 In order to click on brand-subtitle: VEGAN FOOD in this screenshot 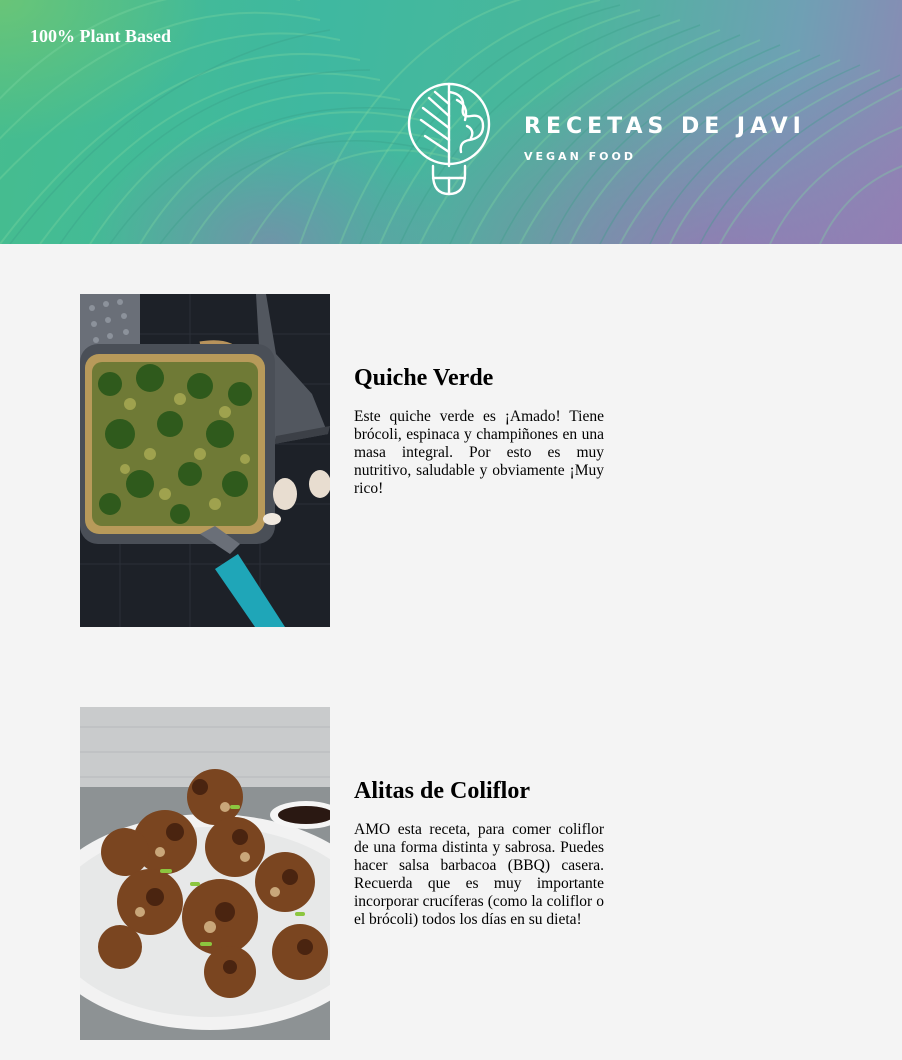, I will do `click(580, 156)`.